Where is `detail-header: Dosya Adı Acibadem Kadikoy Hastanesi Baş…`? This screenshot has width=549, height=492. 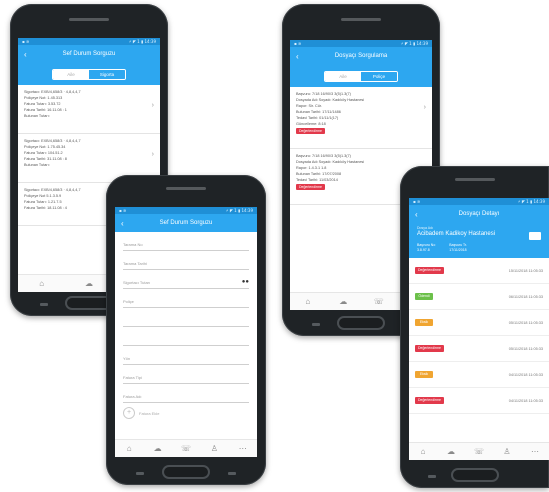 detail-header: Dosya Adı Acibadem Kadikoy Hastanesi Baş… is located at coordinates (479, 240).